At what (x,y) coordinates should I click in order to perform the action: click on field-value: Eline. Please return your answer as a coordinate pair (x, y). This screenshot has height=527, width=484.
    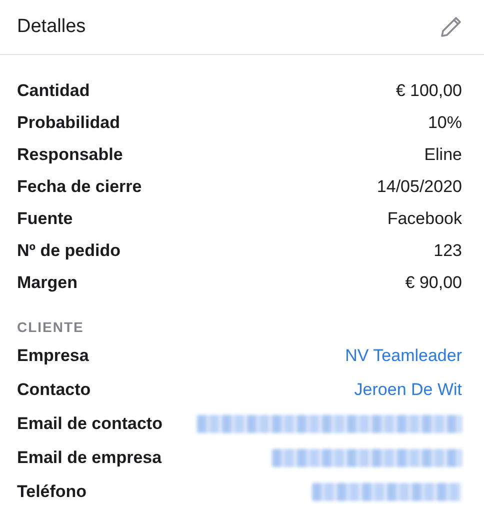
    Looking at the image, I should click on (443, 155).